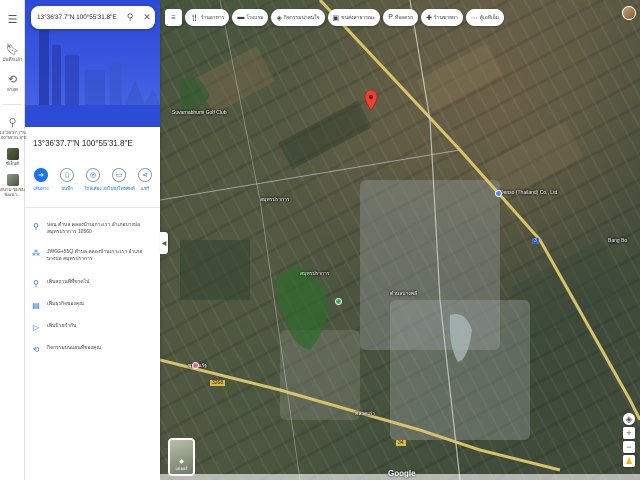  I want to click on rail-divider, so click(12, 104).